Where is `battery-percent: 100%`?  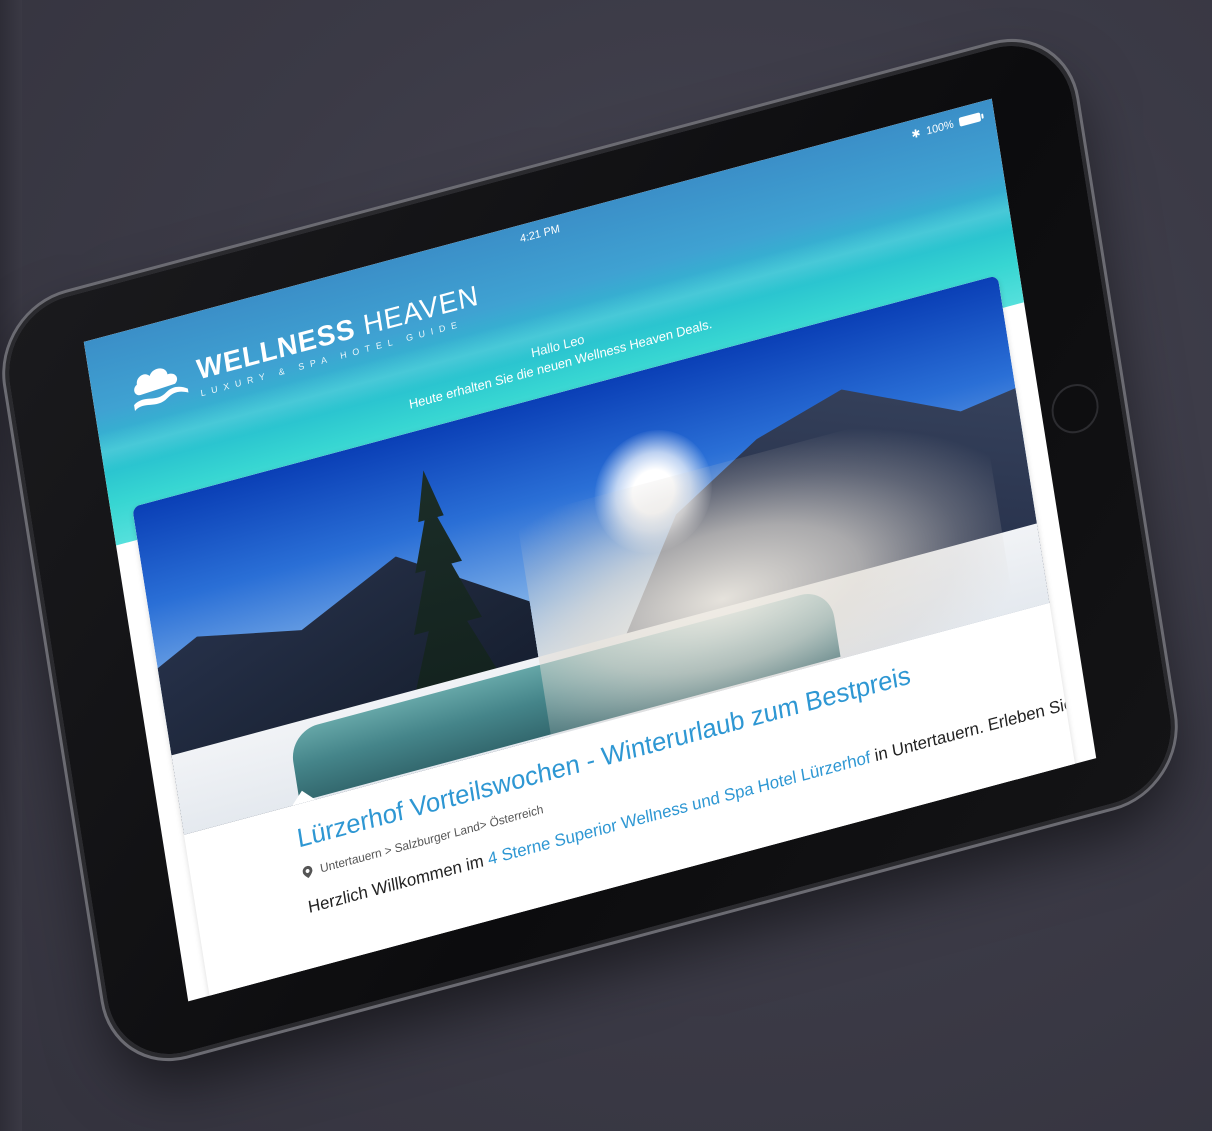 battery-percent: 100% is located at coordinates (940, 127).